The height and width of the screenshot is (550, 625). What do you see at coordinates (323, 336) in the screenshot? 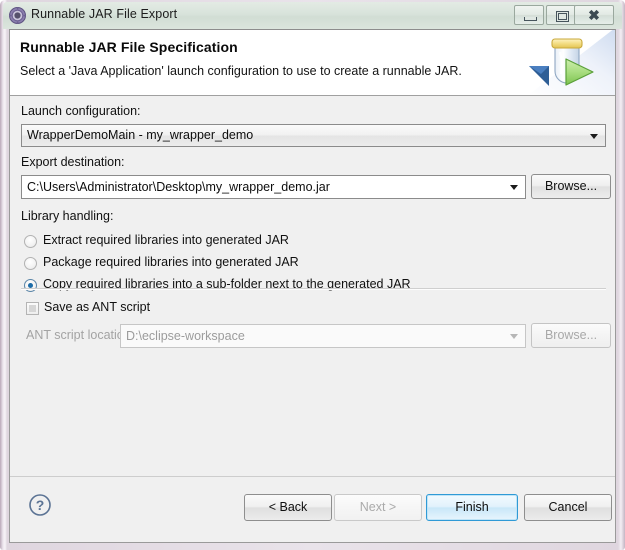
I see `ant-script-location-input: D:\eclipse-workspace` at bounding box center [323, 336].